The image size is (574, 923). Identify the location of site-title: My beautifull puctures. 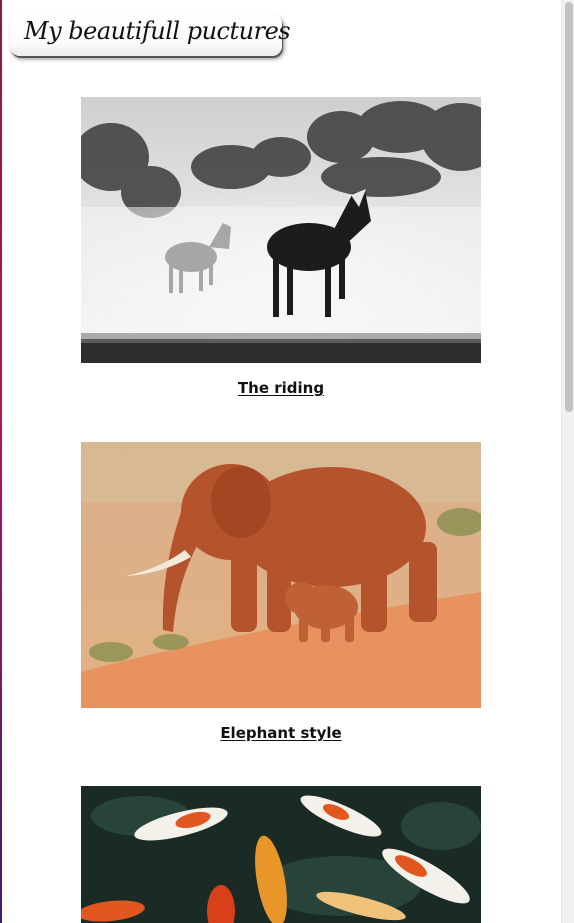
(157, 31).